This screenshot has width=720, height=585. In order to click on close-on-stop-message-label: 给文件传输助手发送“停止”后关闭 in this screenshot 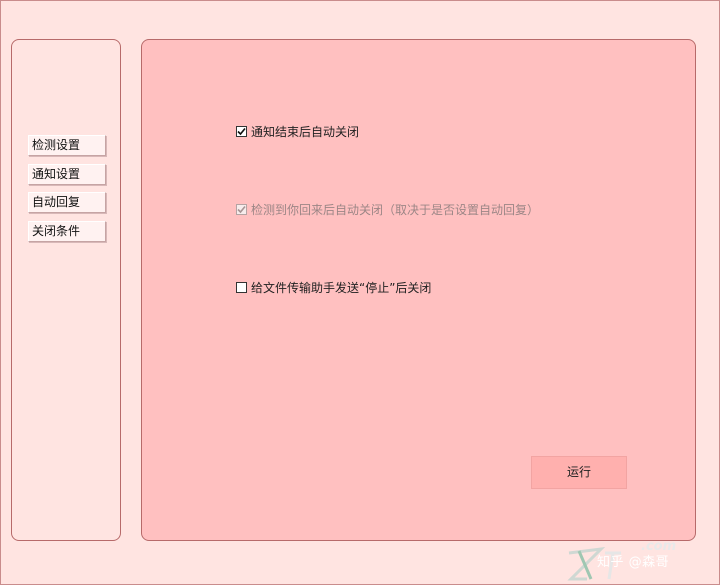, I will do `click(341, 288)`.